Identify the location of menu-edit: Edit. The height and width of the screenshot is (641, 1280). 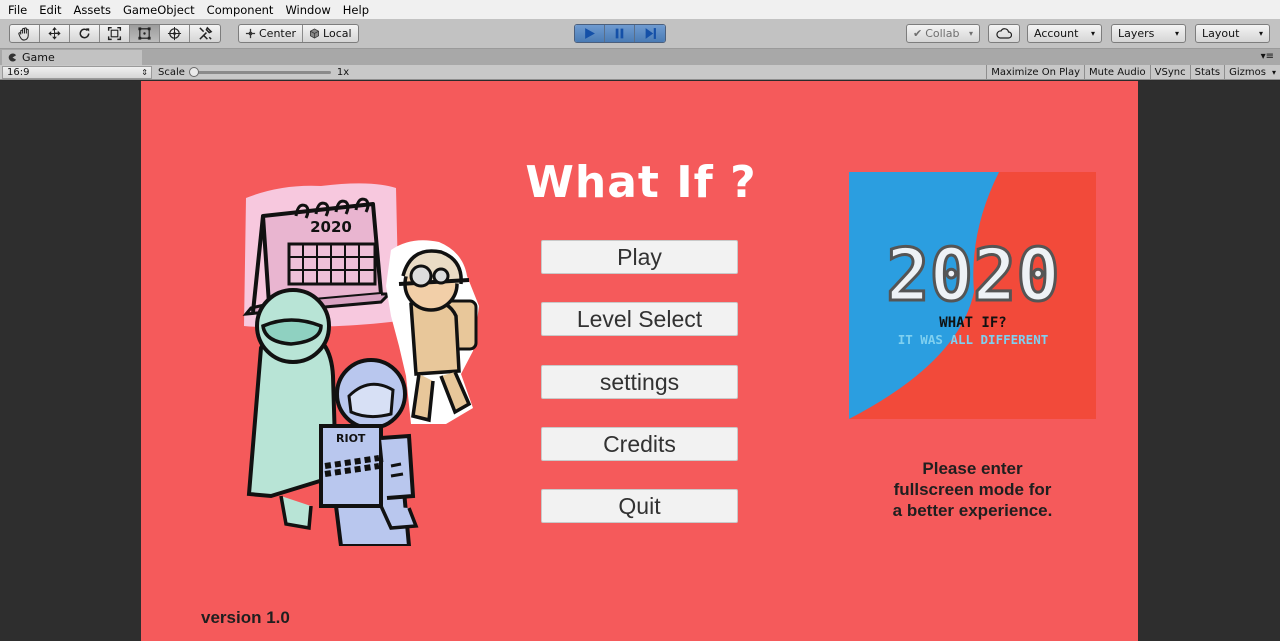
(52, 10).